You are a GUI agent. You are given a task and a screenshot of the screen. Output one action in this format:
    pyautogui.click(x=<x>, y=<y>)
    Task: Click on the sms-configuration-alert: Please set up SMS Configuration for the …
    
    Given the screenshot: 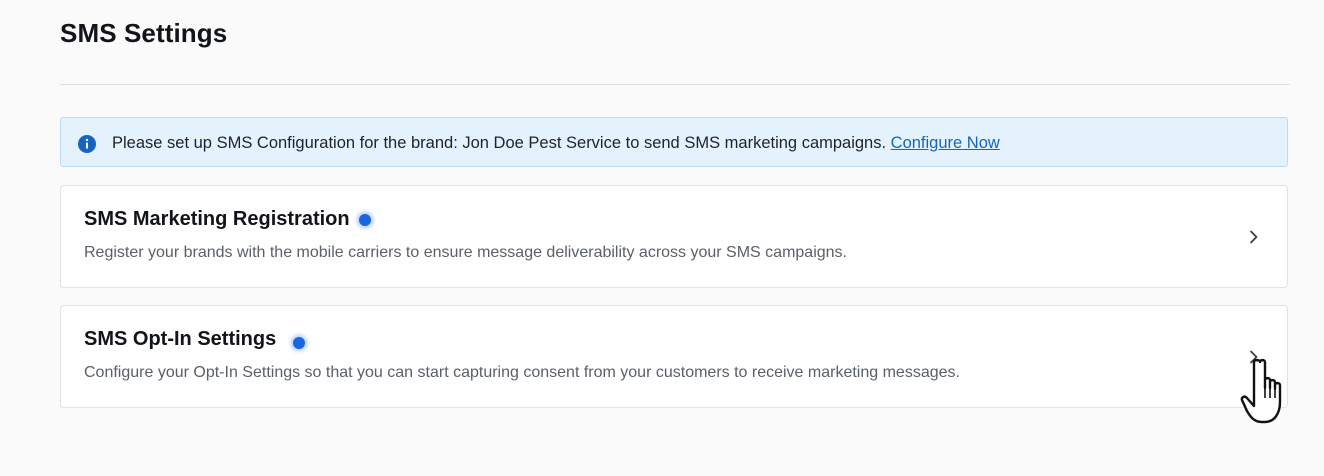 What is the action you would take?
    pyautogui.click(x=674, y=142)
    